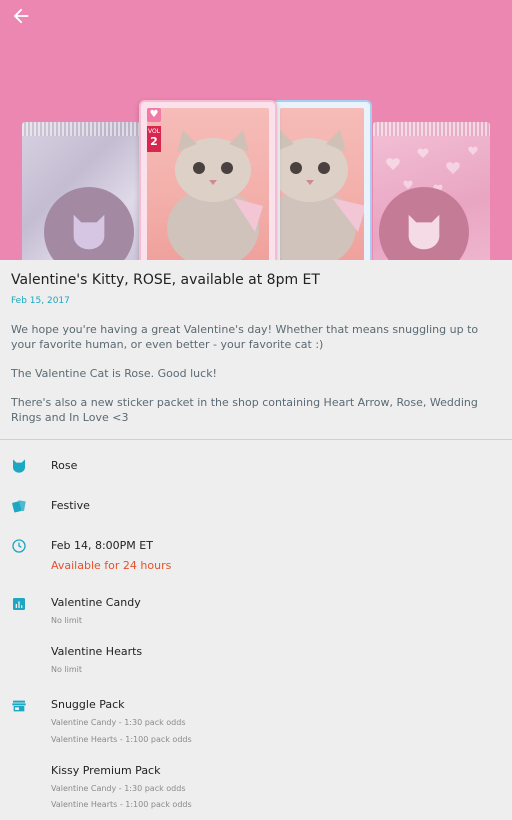 This screenshot has height=820, width=512. Describe the element at coordinates (40, 301) in the screenshot. I see `post-date: Feb 15, 2017` at that location.